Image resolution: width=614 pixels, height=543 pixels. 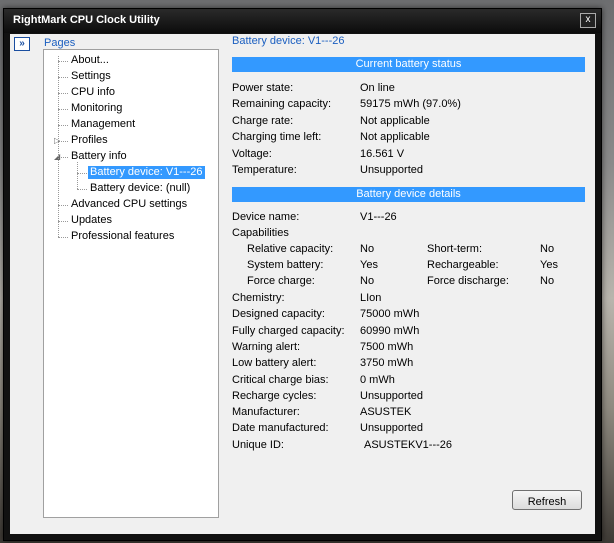 I want to click on capability-label: Force discharge:, so click(x=468, y=281).